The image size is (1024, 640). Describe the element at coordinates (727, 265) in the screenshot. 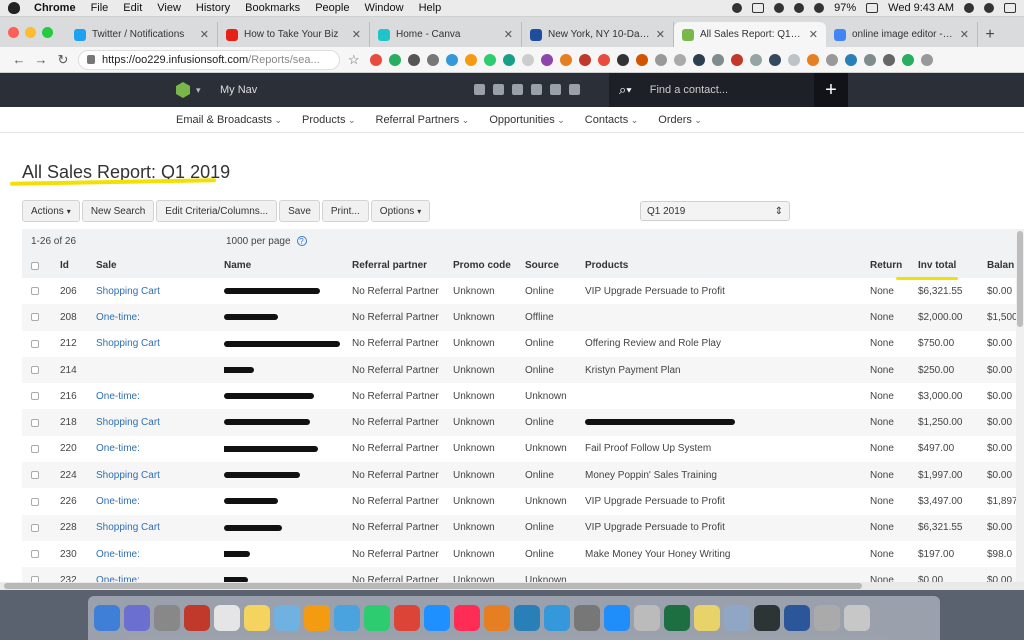

I see `col-products: Products` at that location.